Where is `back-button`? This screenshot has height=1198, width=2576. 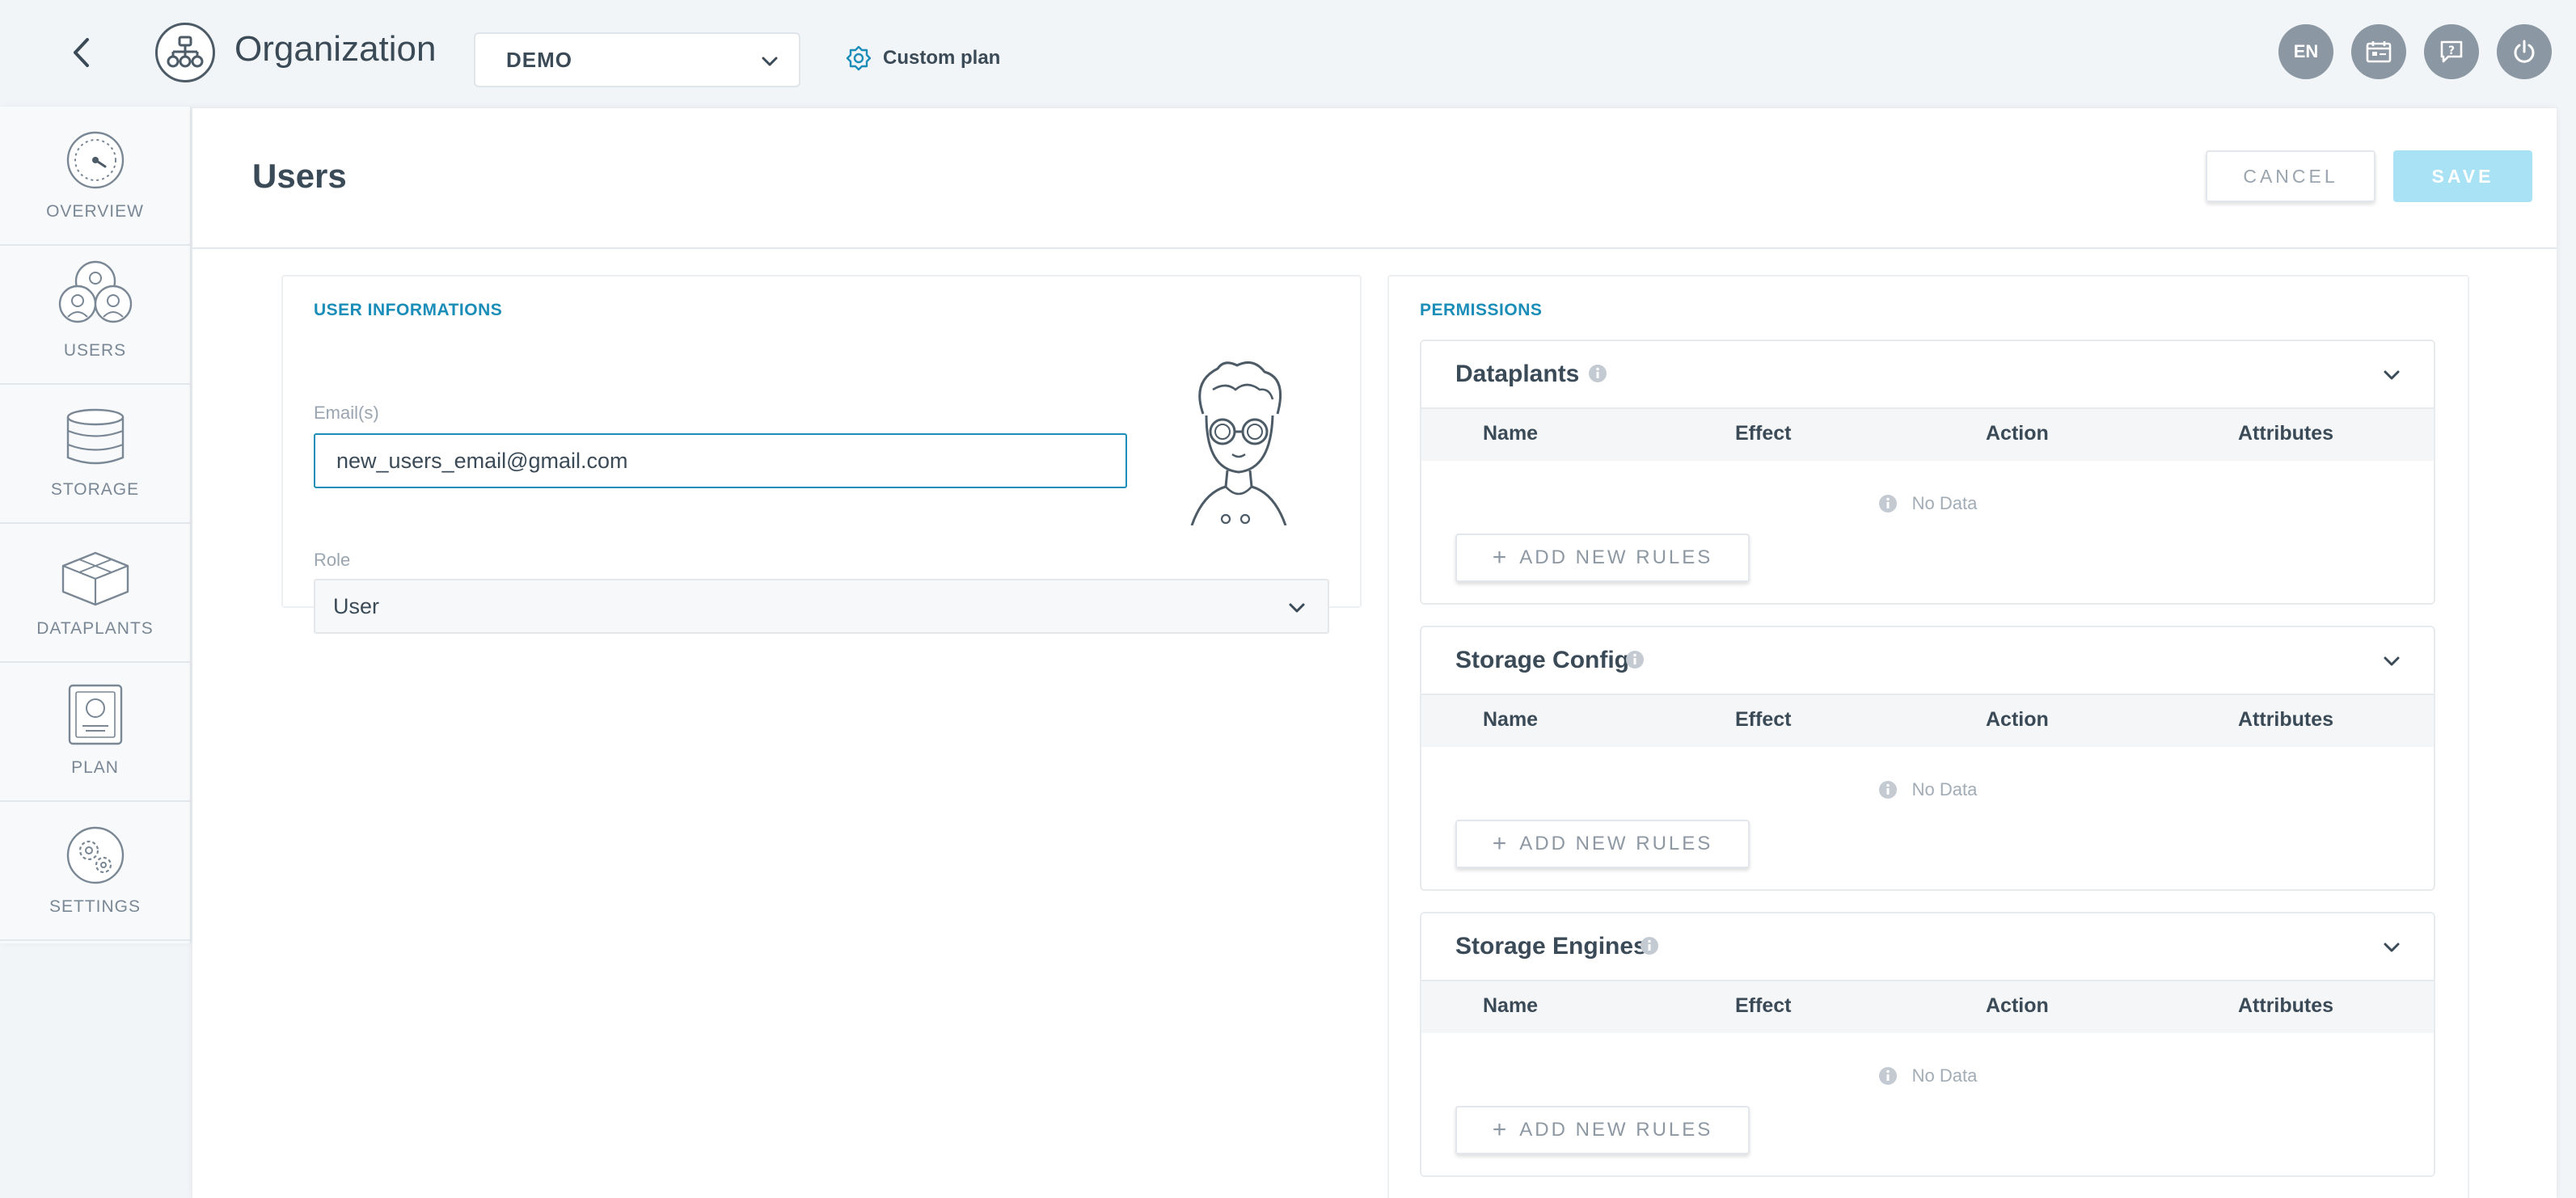 back-button is located at coordinates (81, 52).